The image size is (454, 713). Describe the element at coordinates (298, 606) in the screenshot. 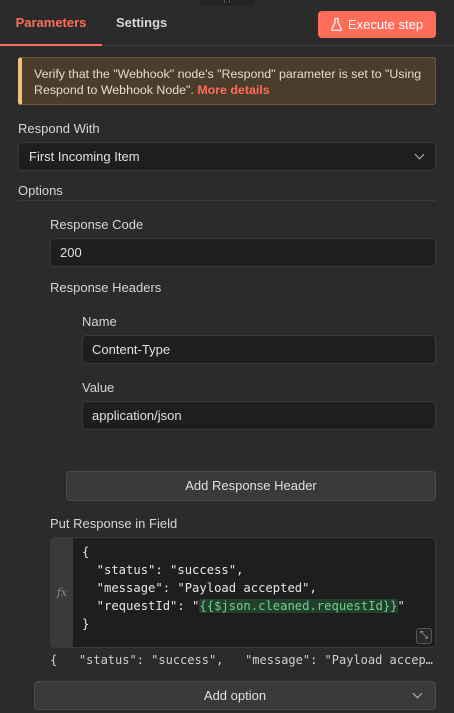

I see `expression-token: {{$json.cleaned.requestId}}` at that location.